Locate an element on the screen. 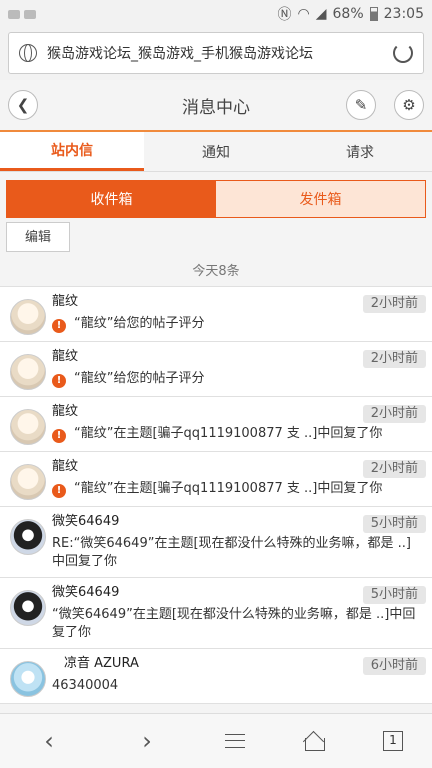  compose-button: ✎ is located at coordinates (361, 105).